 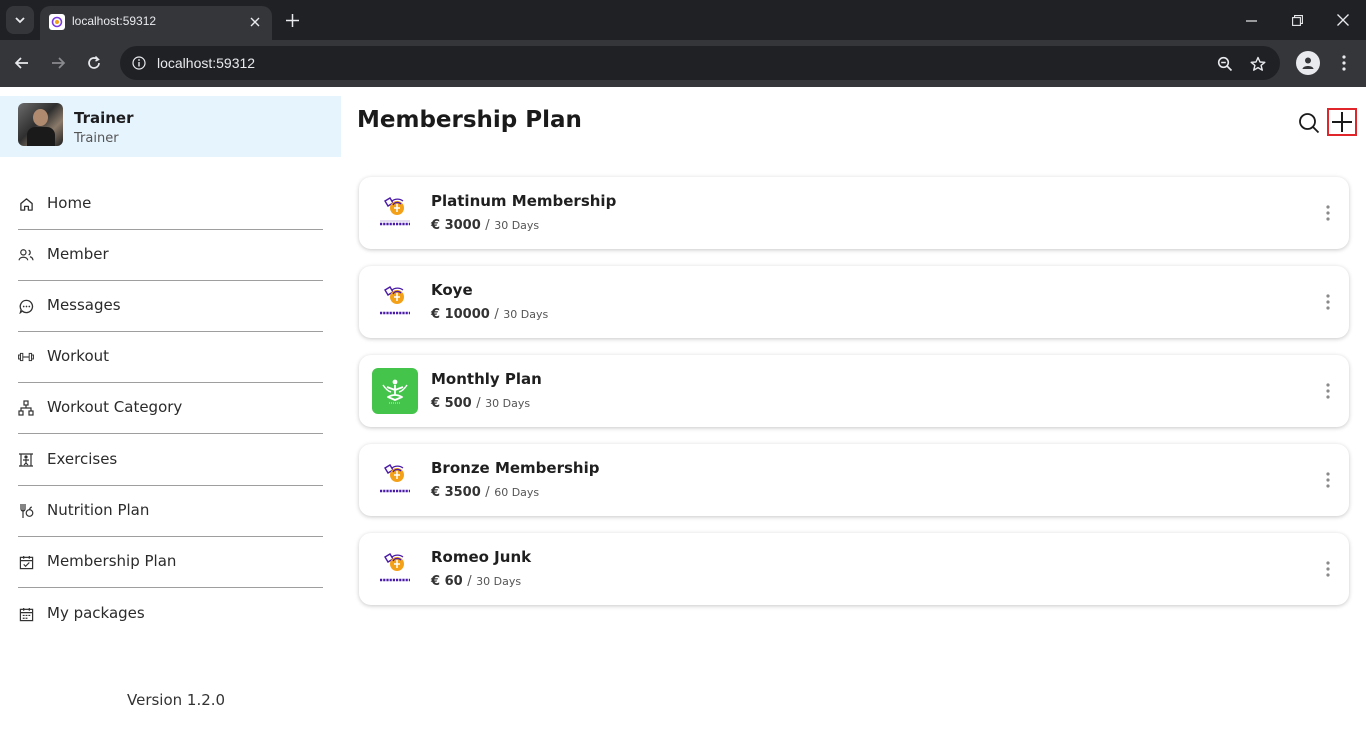 What do you see at coordinates (26, 204) in the screenshot?
I see `home-icon` at bounding box center [26, 204].